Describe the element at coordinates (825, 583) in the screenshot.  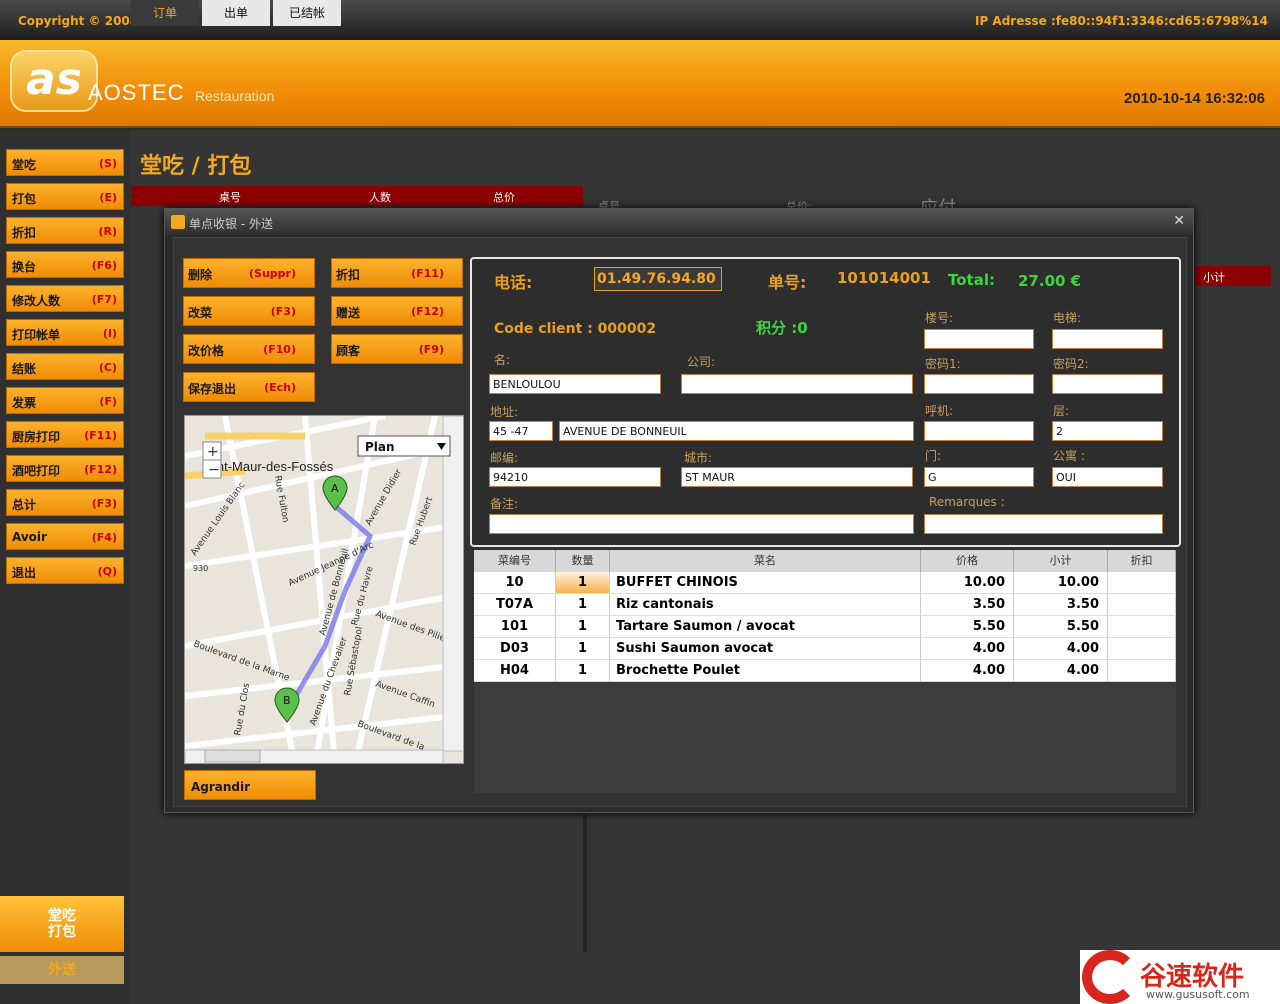
I see `table-row: 10 1 BUFFET CHINOIS 10.00 10.00` at that location.